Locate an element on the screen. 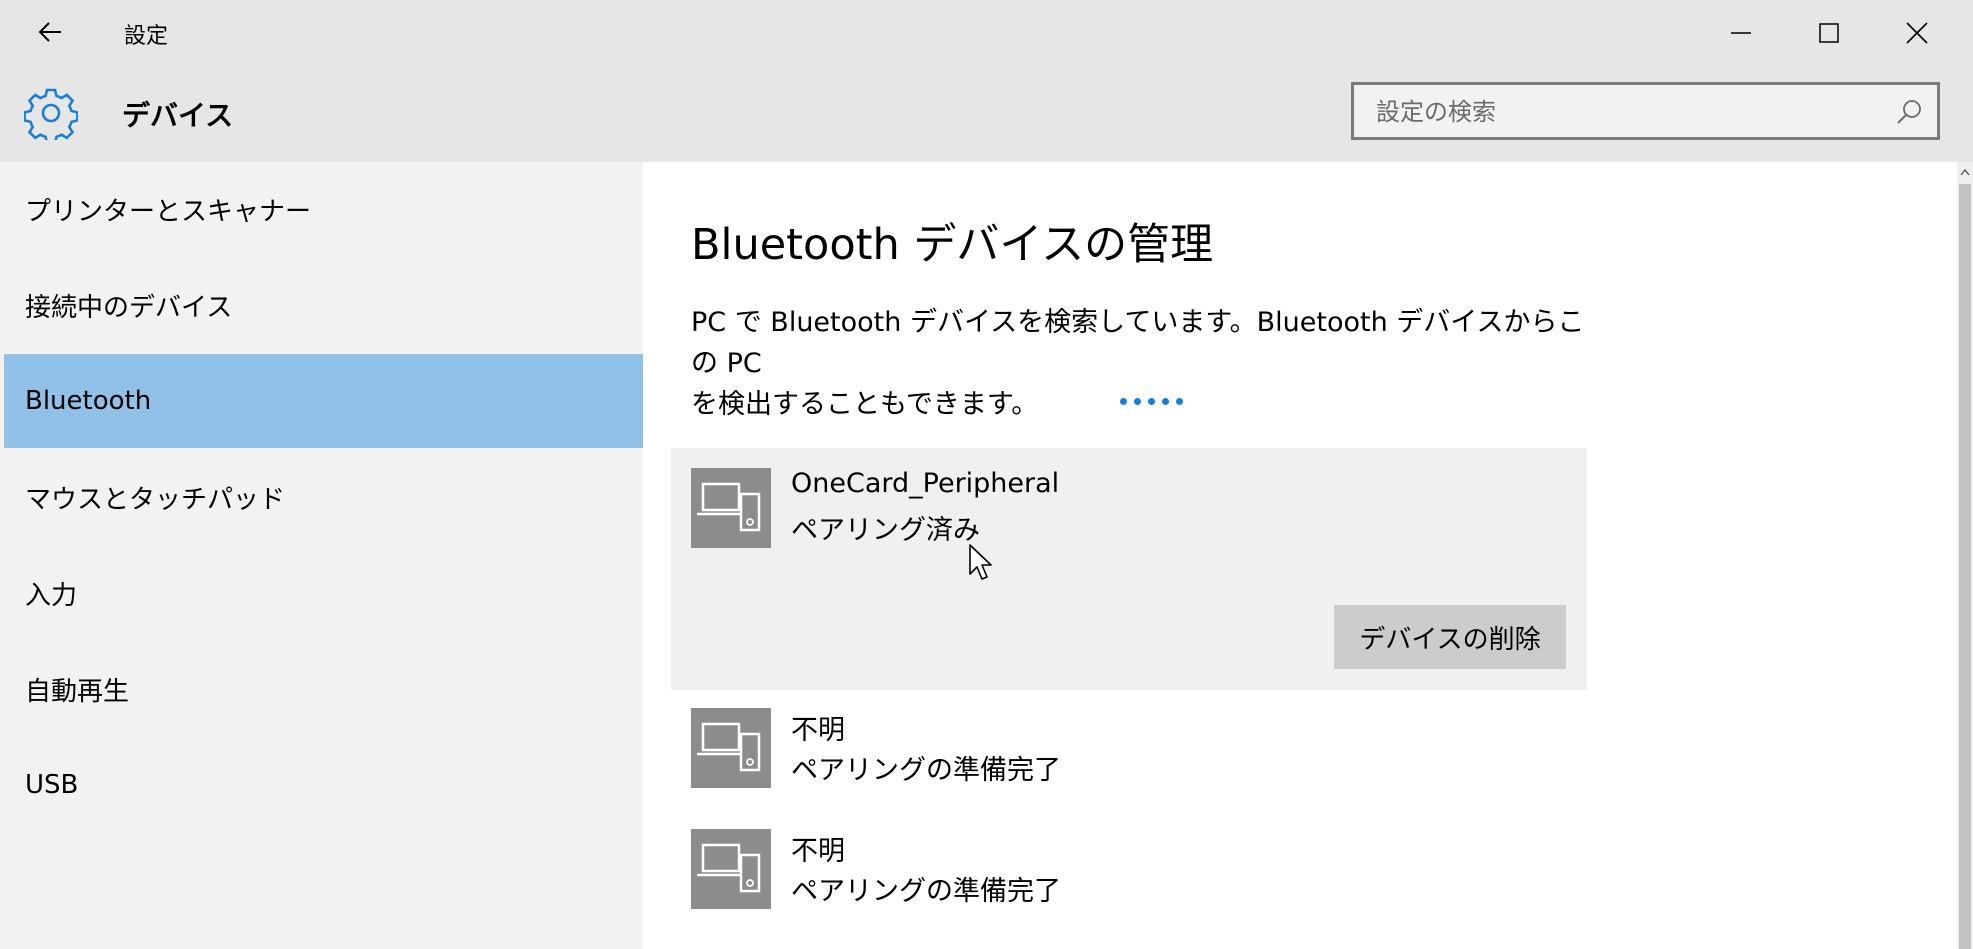 The height and width of the screenshot is (949, 1973). back-arrow-icon is located at coordinates (50, 32).